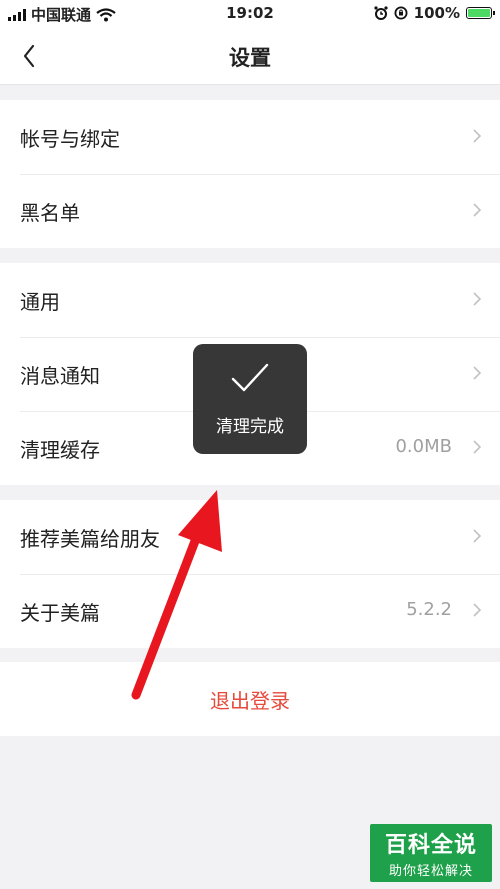  What do you see at coordinates (401, 13) in the screenshot?
I see `orientation-lock-icon` at bounding box center [401, 13].